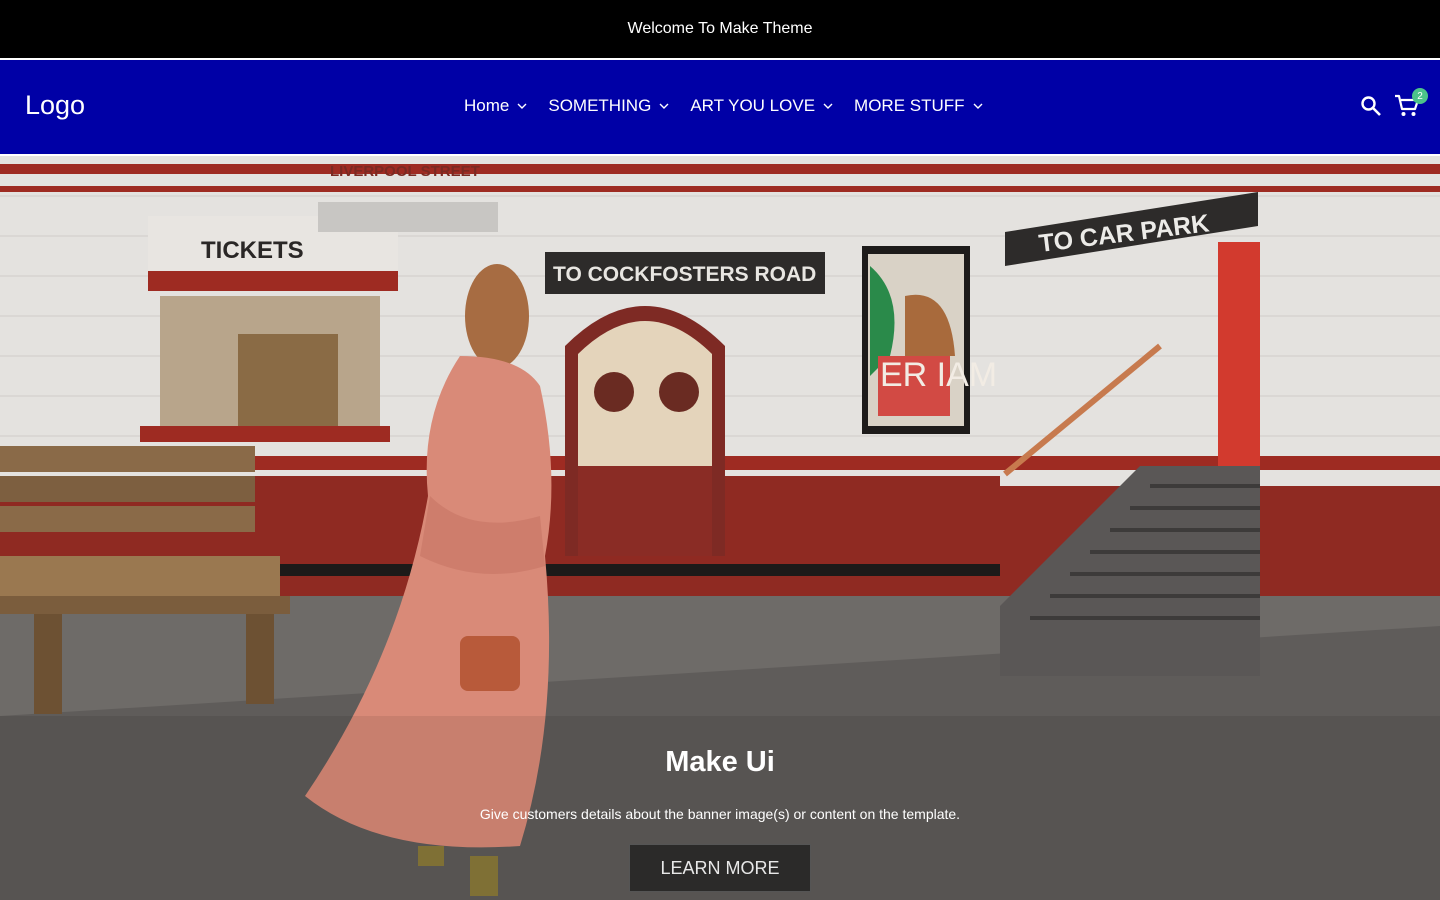 This screenshot has width=1440, height=900. I want to click on nav-item-label: ART YOU LOVE, so click(753, 105).